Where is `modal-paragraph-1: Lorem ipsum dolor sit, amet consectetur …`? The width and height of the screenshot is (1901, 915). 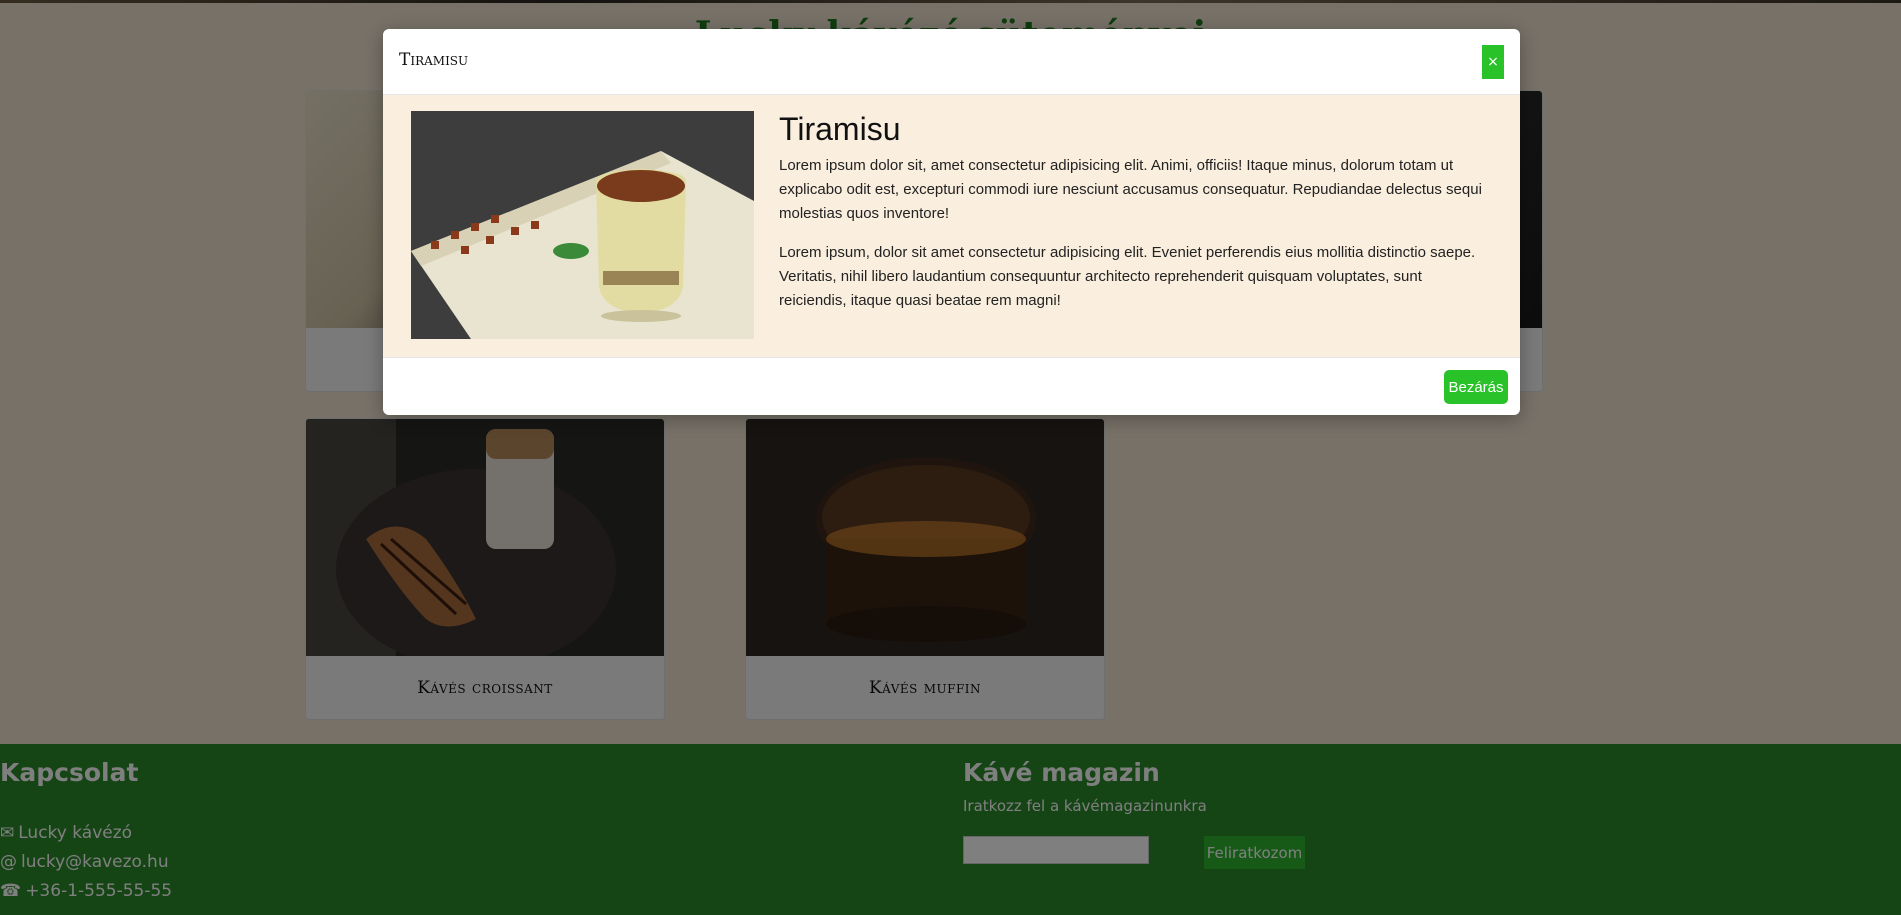 modal-paragraph-1: Lorem ipsum dolor sit, amet consectetur … is located at coordinates (1130, 189).